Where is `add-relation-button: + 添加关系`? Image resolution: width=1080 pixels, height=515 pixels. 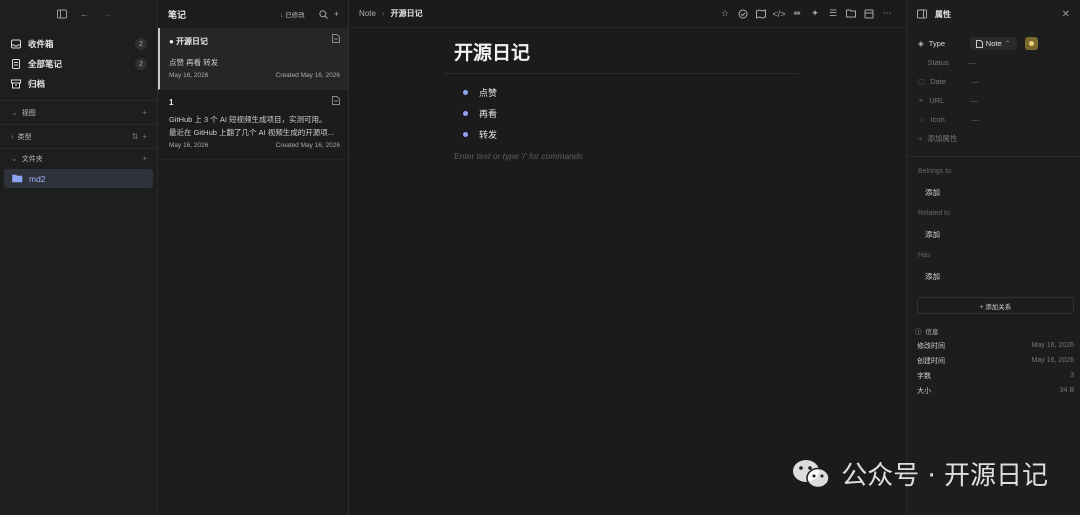 add-relation-button: + 添加关系 is located at coordinates (995, 305).